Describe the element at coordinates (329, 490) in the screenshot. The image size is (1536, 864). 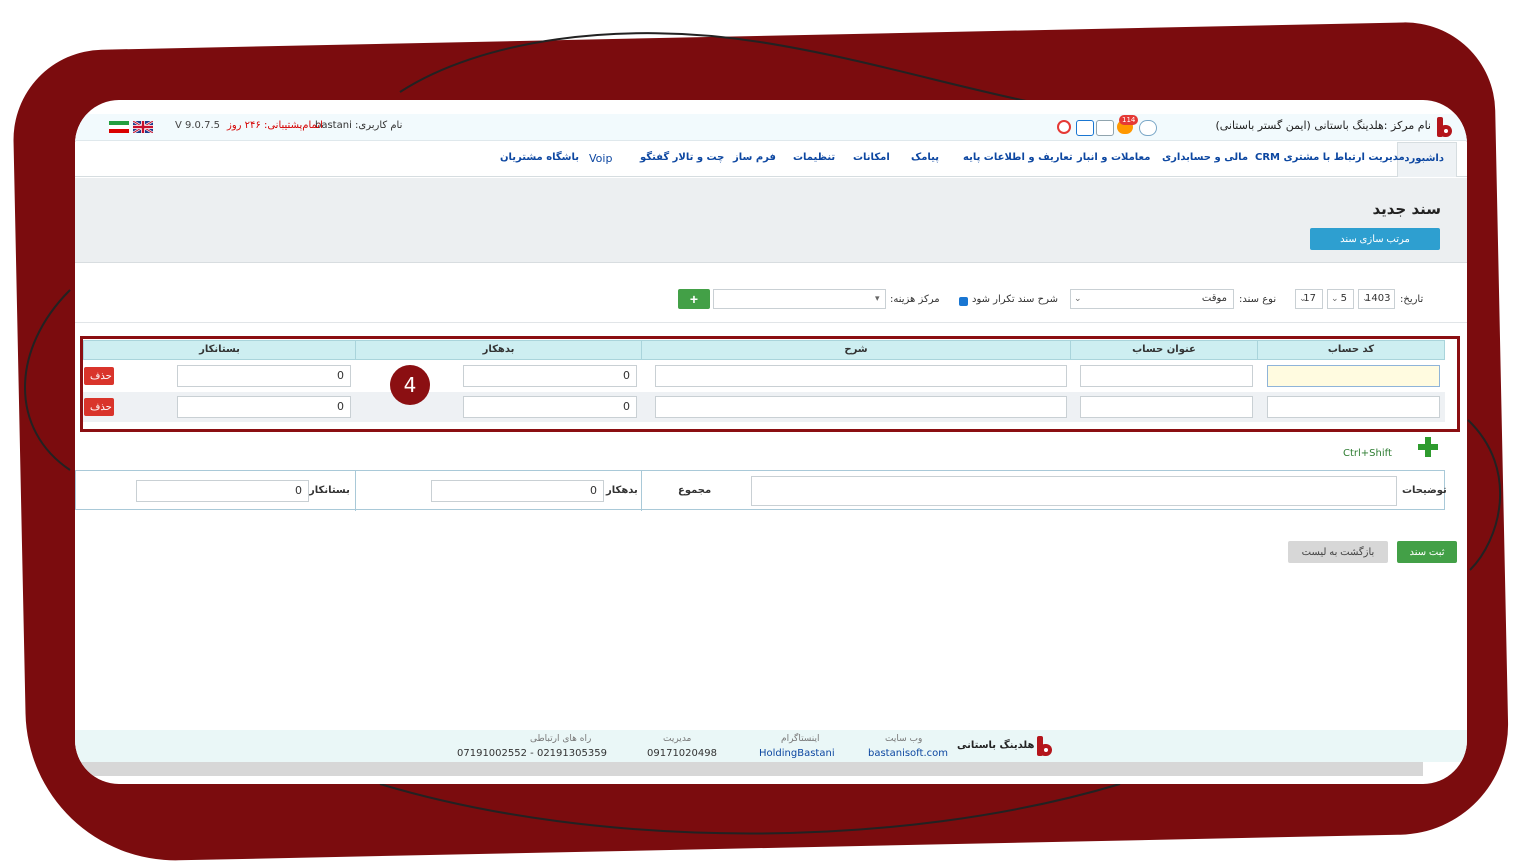
I see `total-credit-label: بستانکار` at that location.